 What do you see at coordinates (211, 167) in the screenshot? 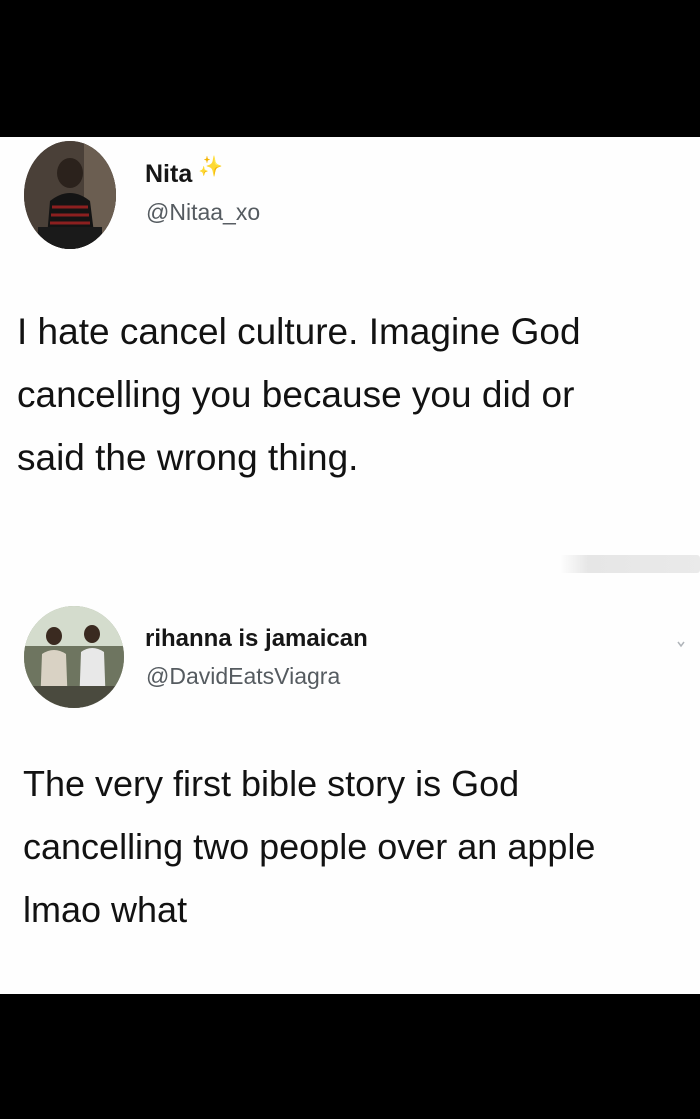
I see `sparkle-icon: ✨` at bounding box center [211, 167].